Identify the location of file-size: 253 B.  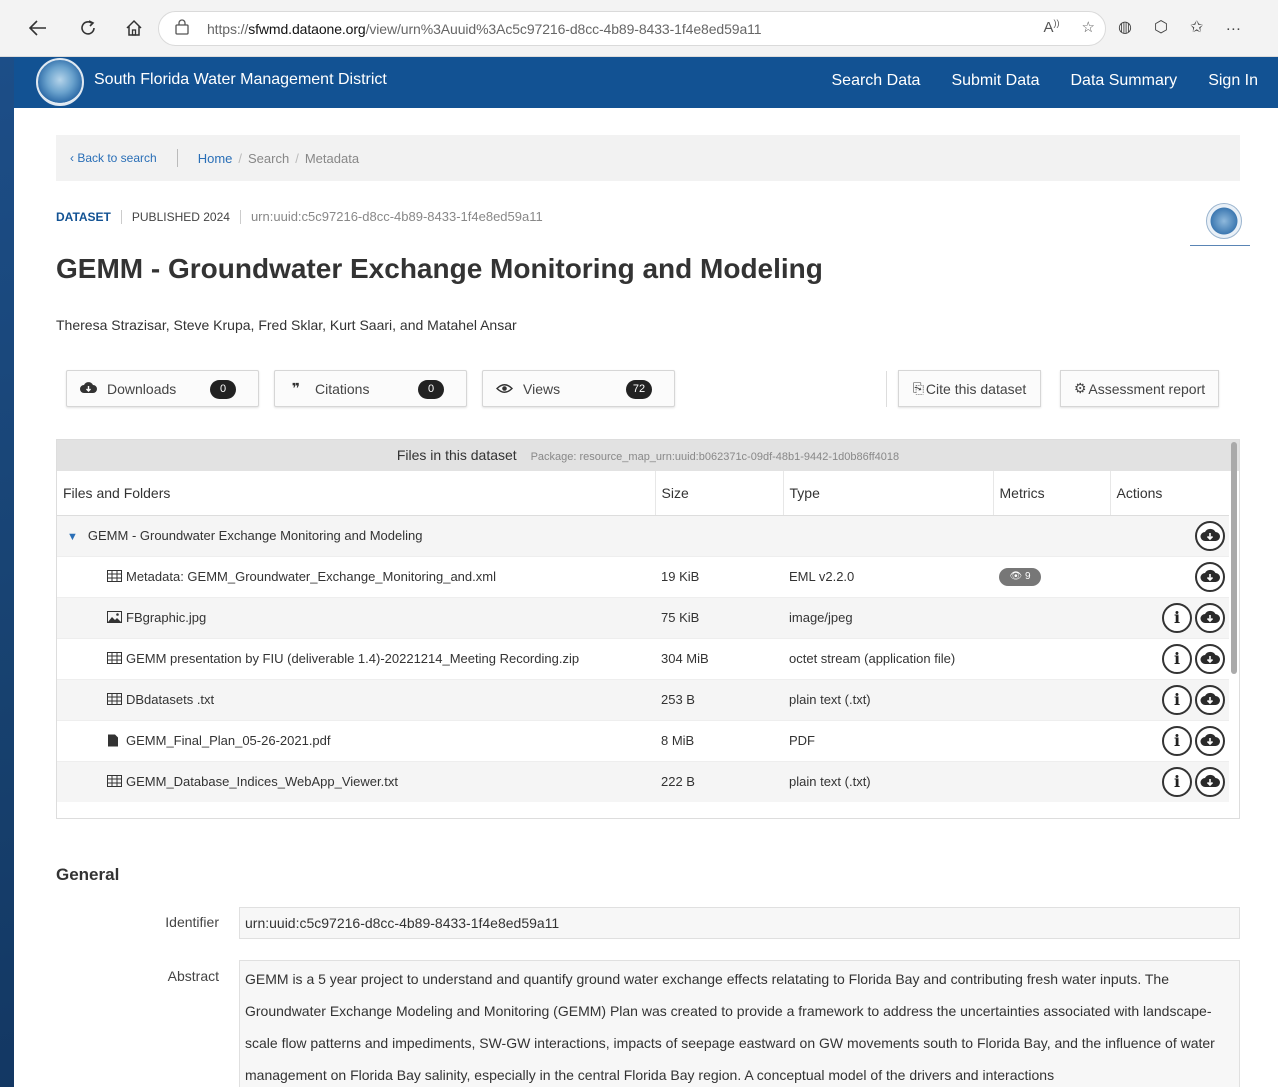
(719, 699).